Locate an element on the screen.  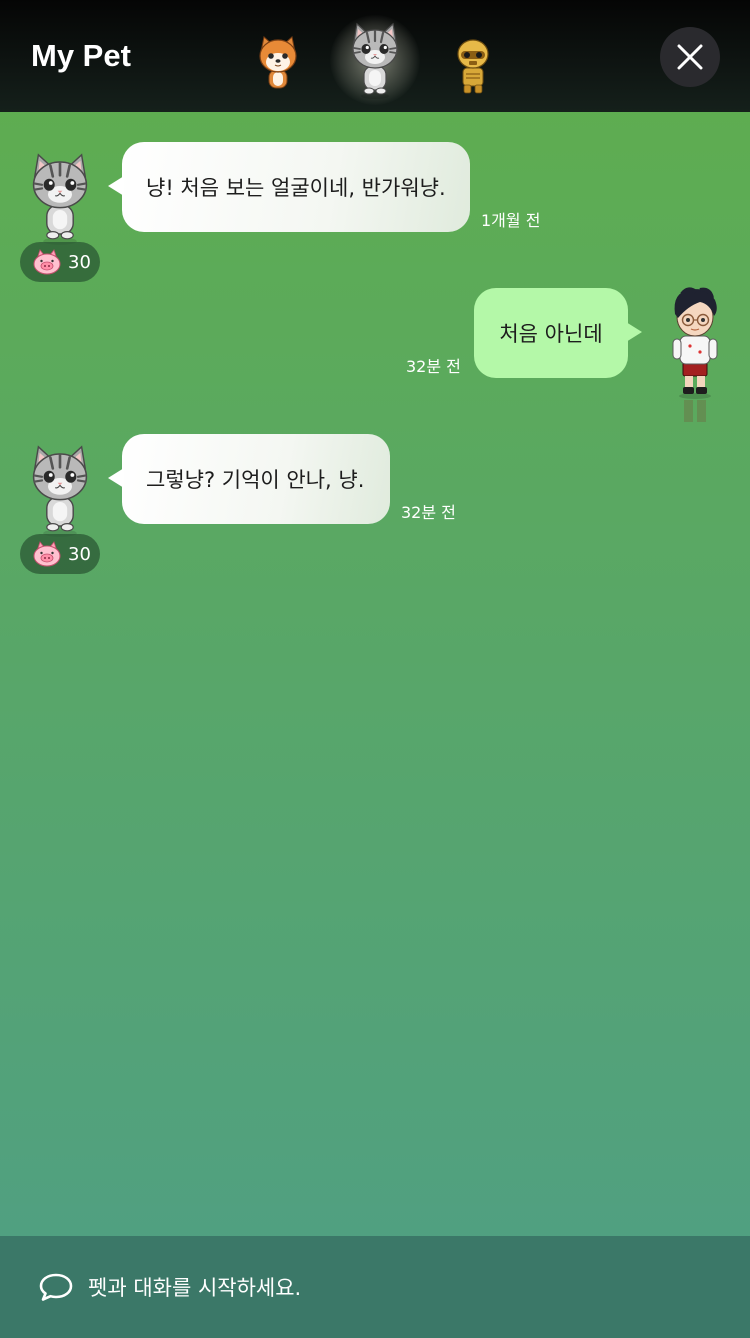
pet-tab-robot is located at coordinates (473, 67).